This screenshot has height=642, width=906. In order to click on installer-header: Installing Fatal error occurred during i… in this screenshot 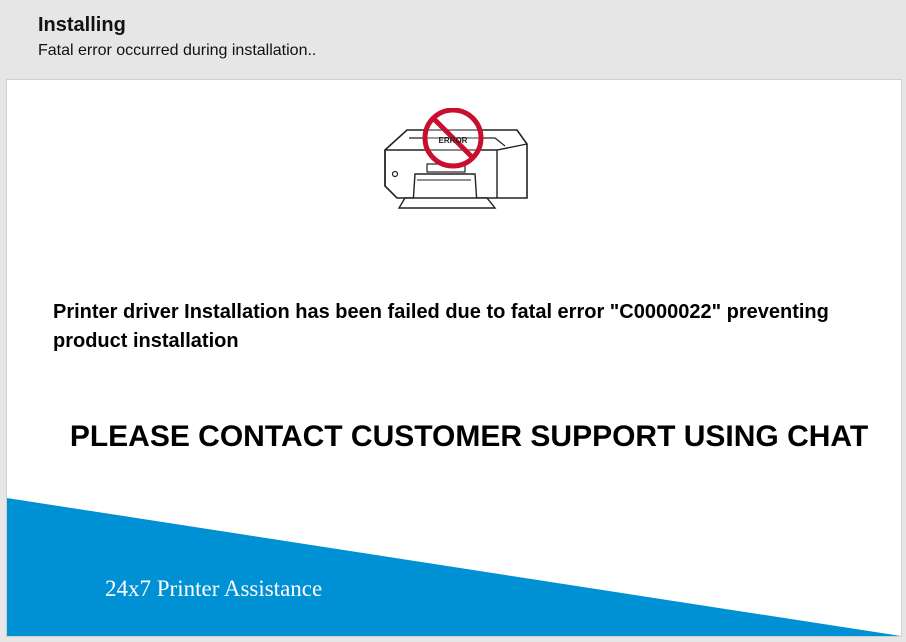, I will do `click(453, 39)`.